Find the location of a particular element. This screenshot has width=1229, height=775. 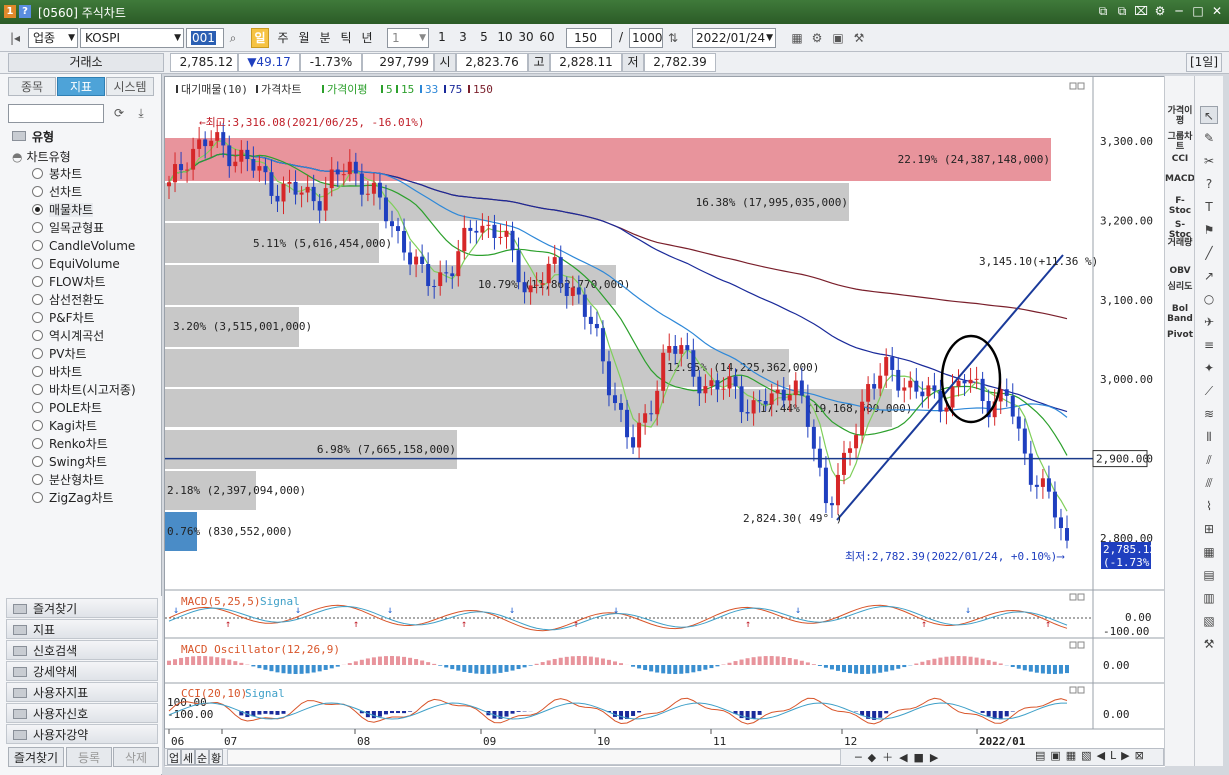

section-user-signal: 사용자신호 is located at coordinates (82, 713).